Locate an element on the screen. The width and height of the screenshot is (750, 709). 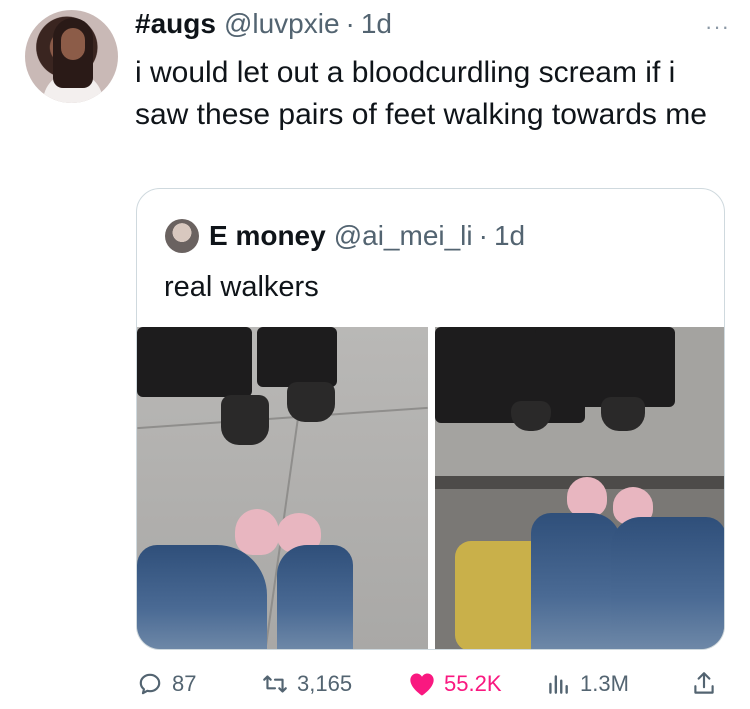
quote-display-name: E money is located at coordinates (267, 236).